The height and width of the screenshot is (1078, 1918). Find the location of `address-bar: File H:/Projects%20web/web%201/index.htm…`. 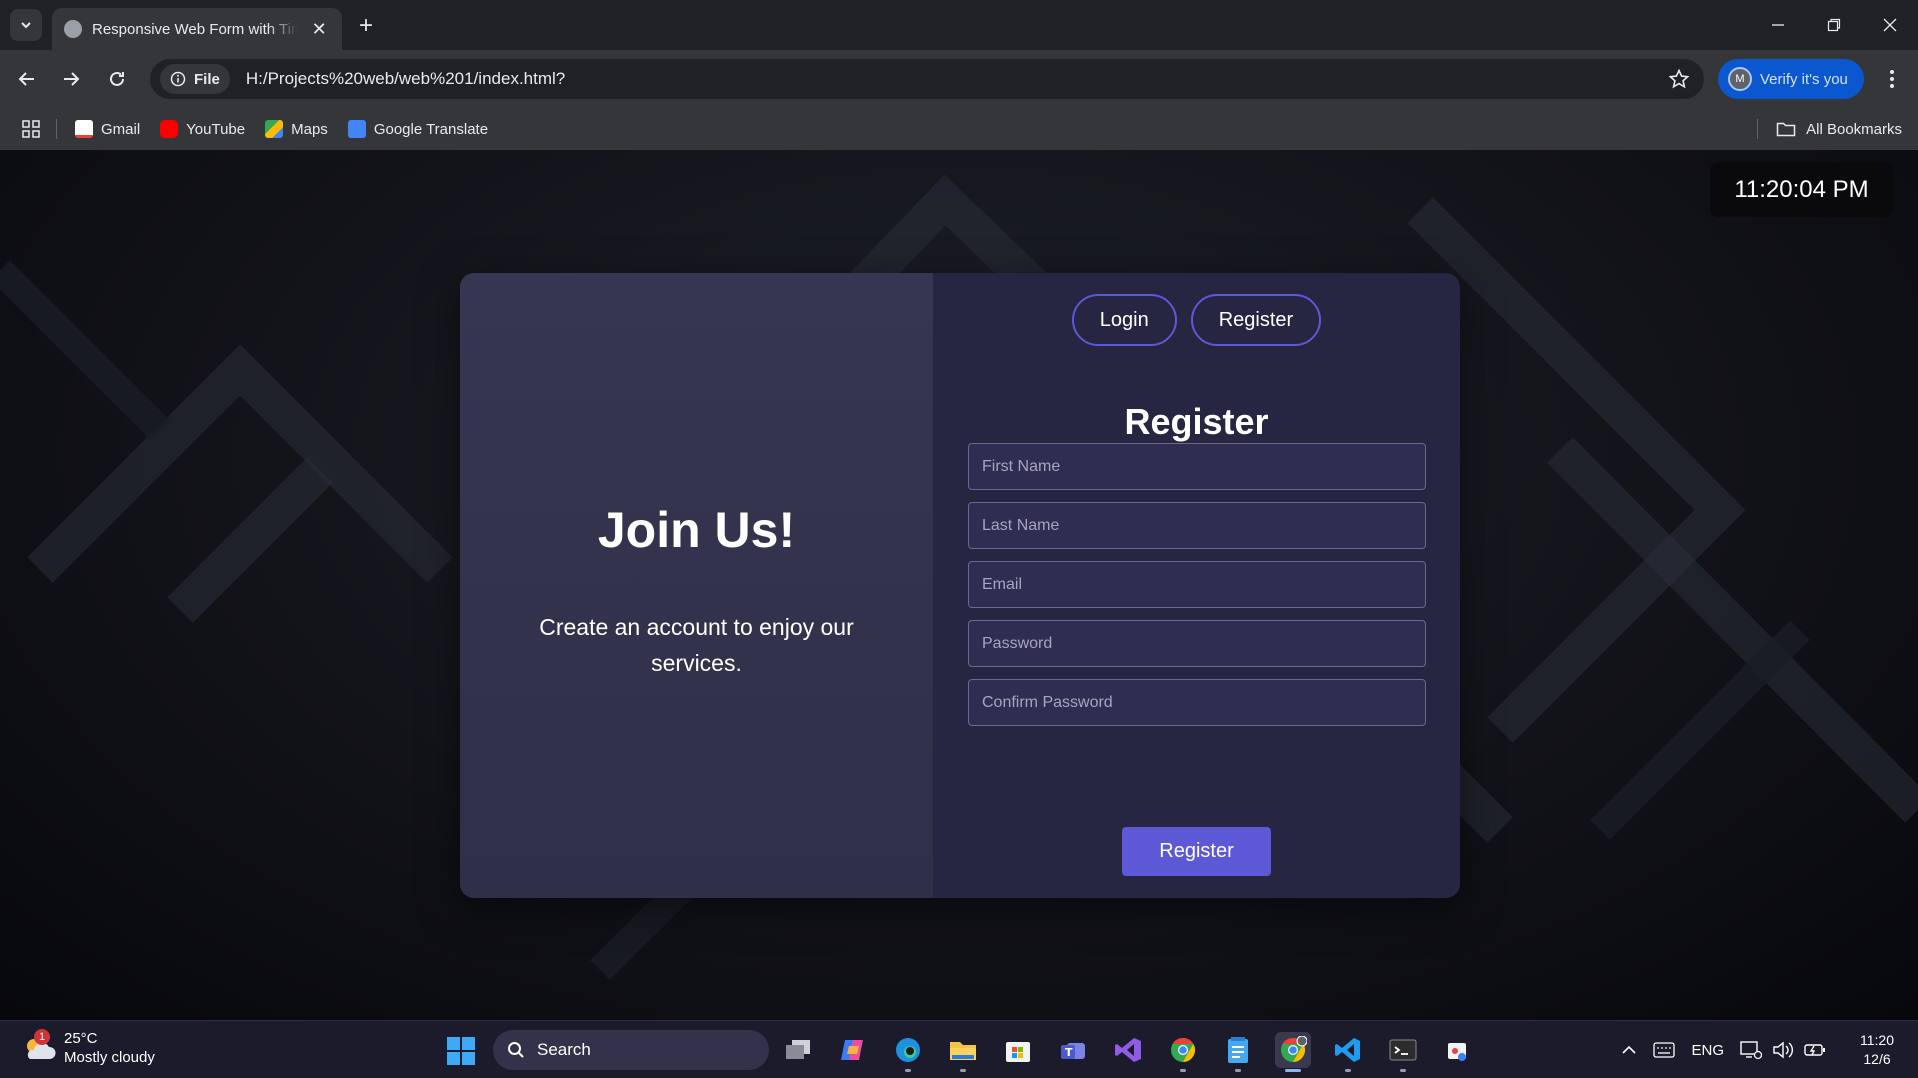

address-bar: File H:/Projects%20web/web%201/index.htm… is located at coordinates (927, 79).